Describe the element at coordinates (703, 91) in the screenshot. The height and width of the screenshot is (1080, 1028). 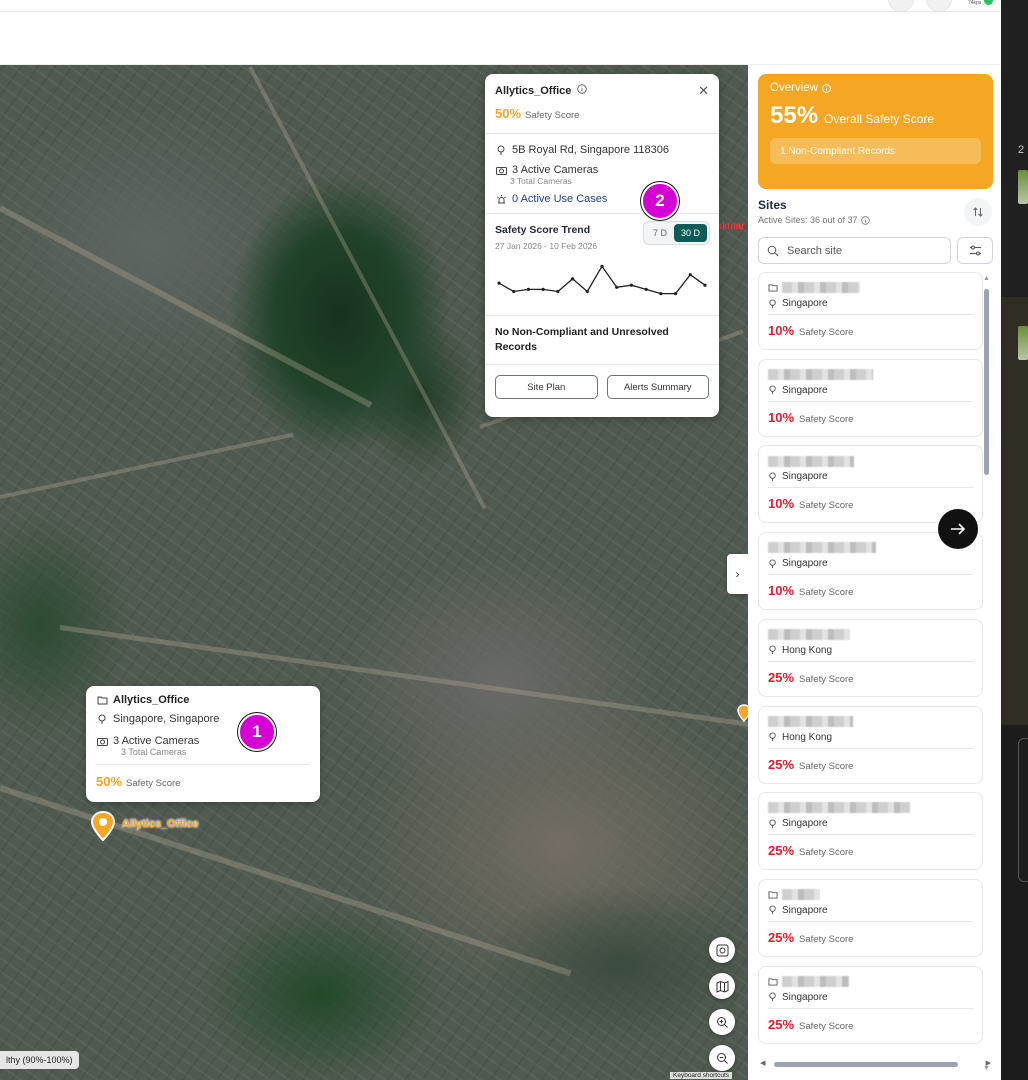
I see `close-icon: ✕` at that location.